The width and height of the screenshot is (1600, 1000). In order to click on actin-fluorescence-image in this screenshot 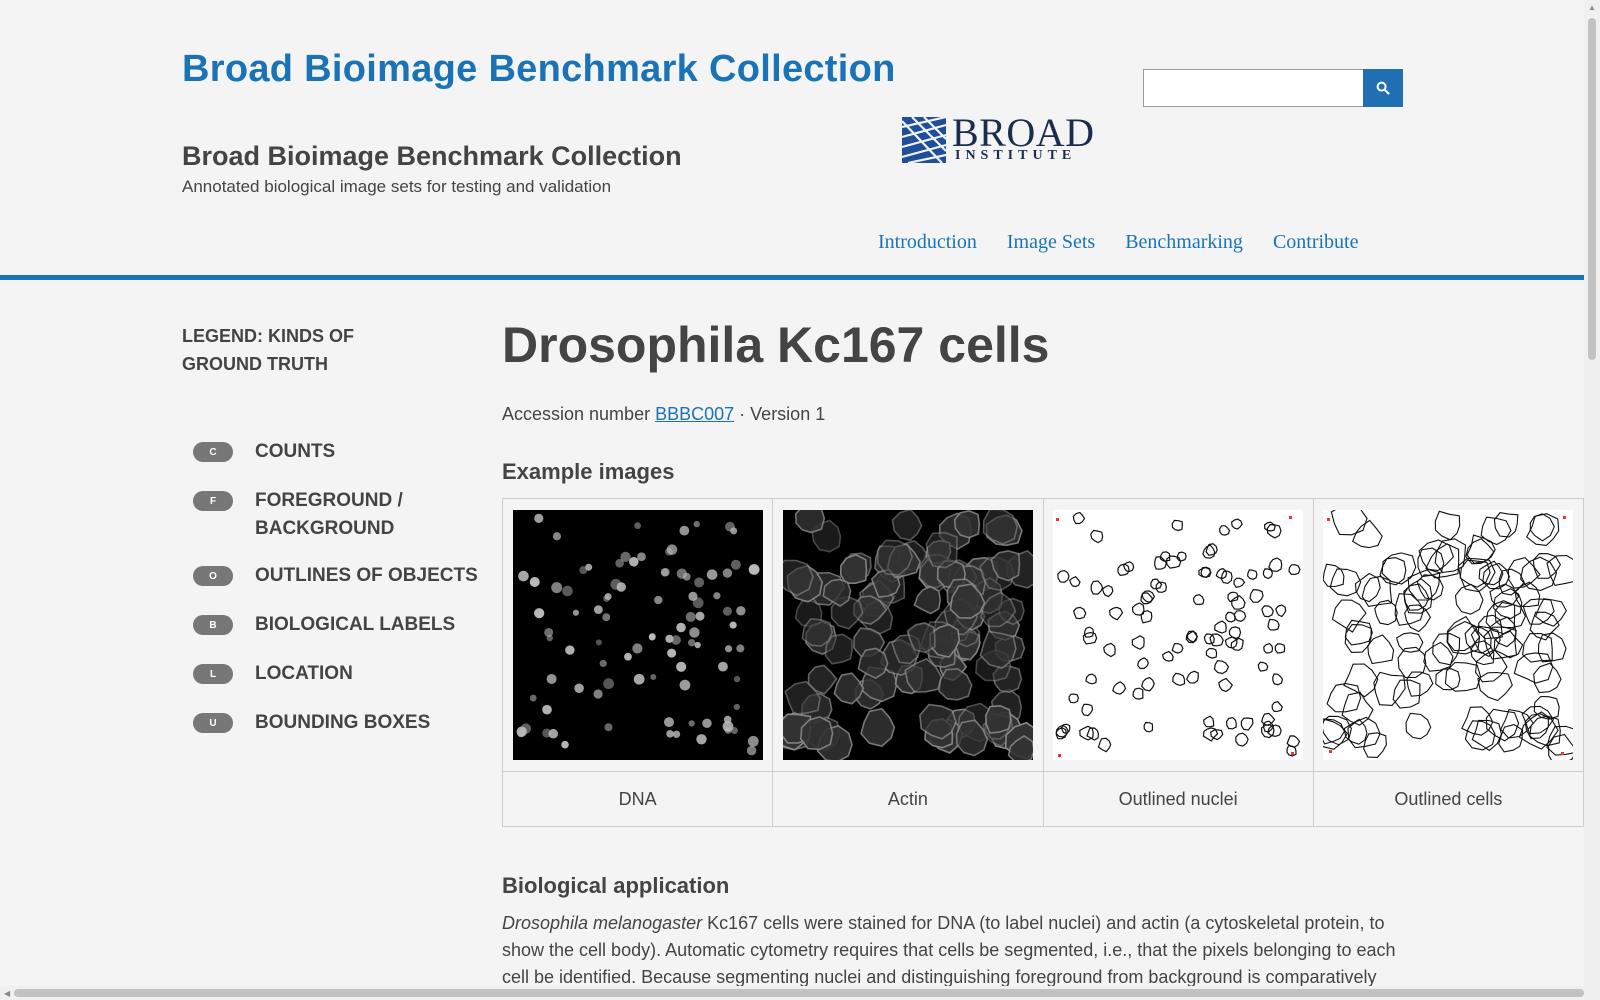, I will do `click(907, 635)`.